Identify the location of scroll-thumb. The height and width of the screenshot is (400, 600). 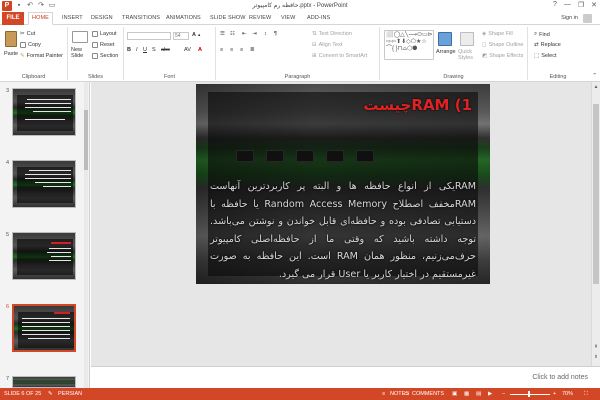
(596, 194).